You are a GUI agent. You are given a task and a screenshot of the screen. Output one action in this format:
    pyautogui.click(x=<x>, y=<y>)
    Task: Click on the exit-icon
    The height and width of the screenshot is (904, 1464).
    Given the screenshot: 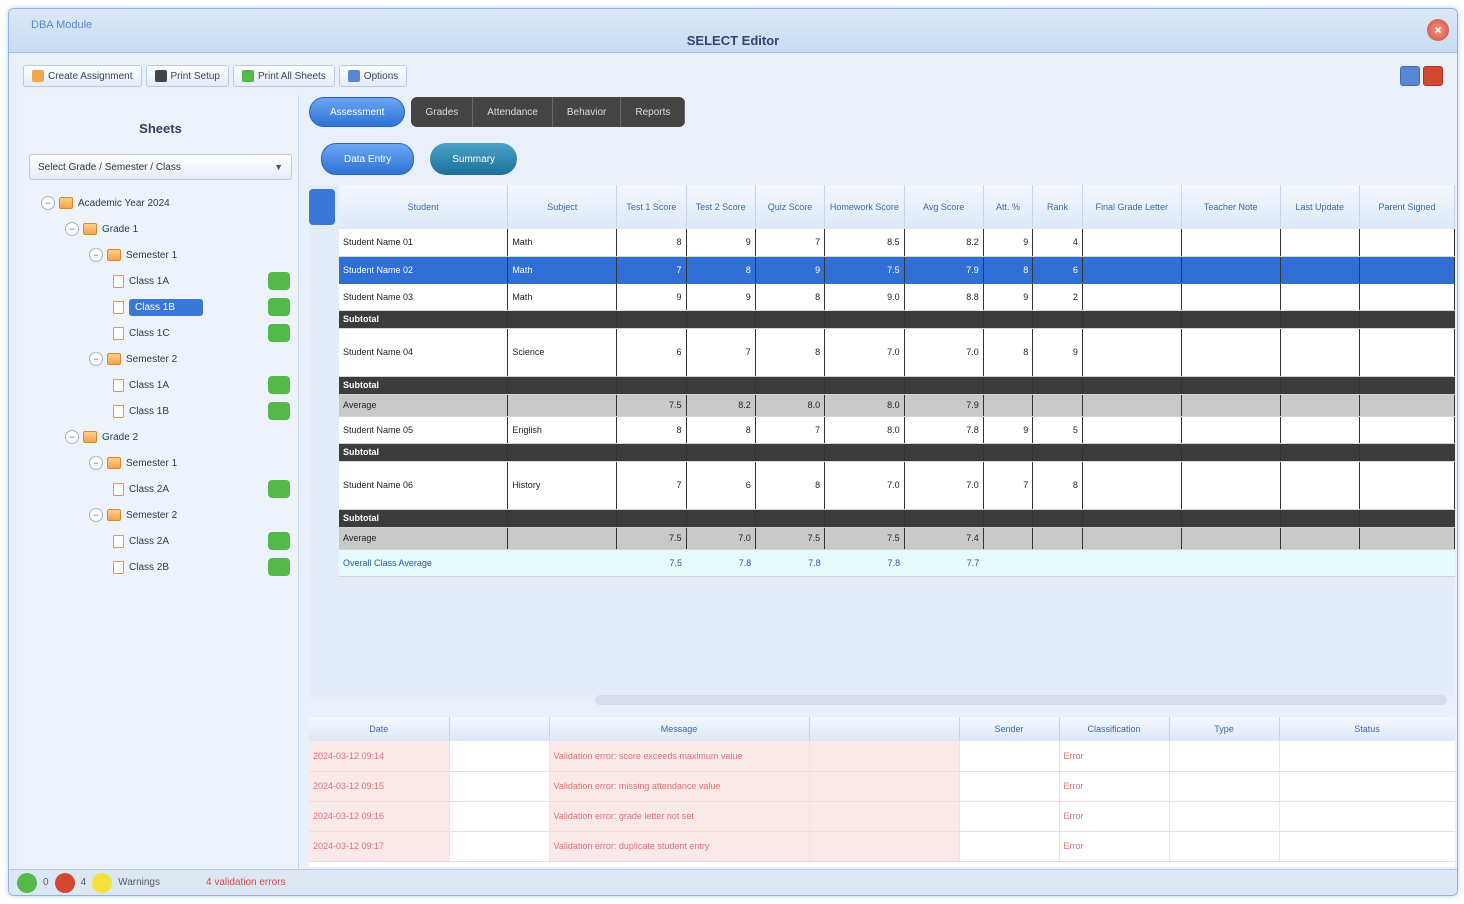 What is the action you would take?
    pyautogui.click(x=1433, y=76)
    